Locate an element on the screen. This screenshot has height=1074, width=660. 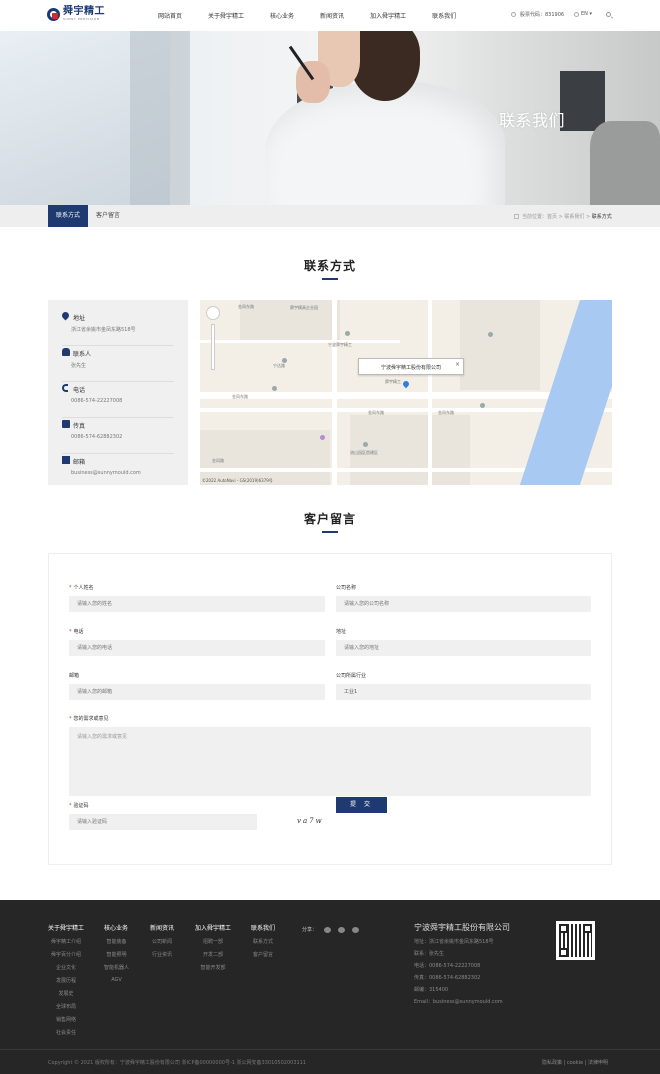
chevron-down-icon: ▾ is located at coordinates (590, 14).